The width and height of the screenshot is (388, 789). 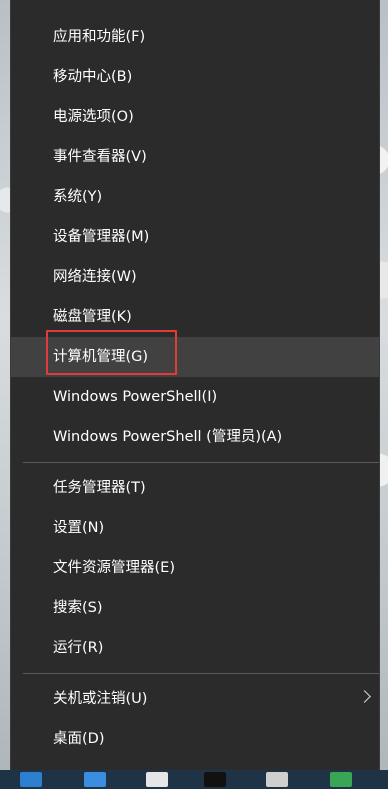 I want to click on menu-item-powershell-admin: Windows PowerShell (管理员)(A), so click(x=195, y=437).